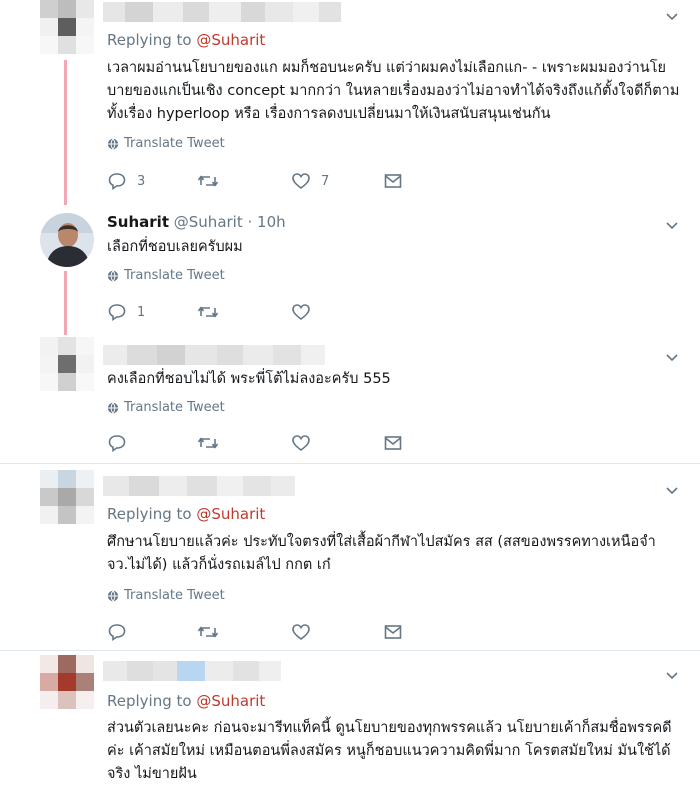 The image size is (700, 795). What do you see at coordinates (257, 312) in the screenshot?
I see `tweet-actions: 1` at bounding box center [257, 312].